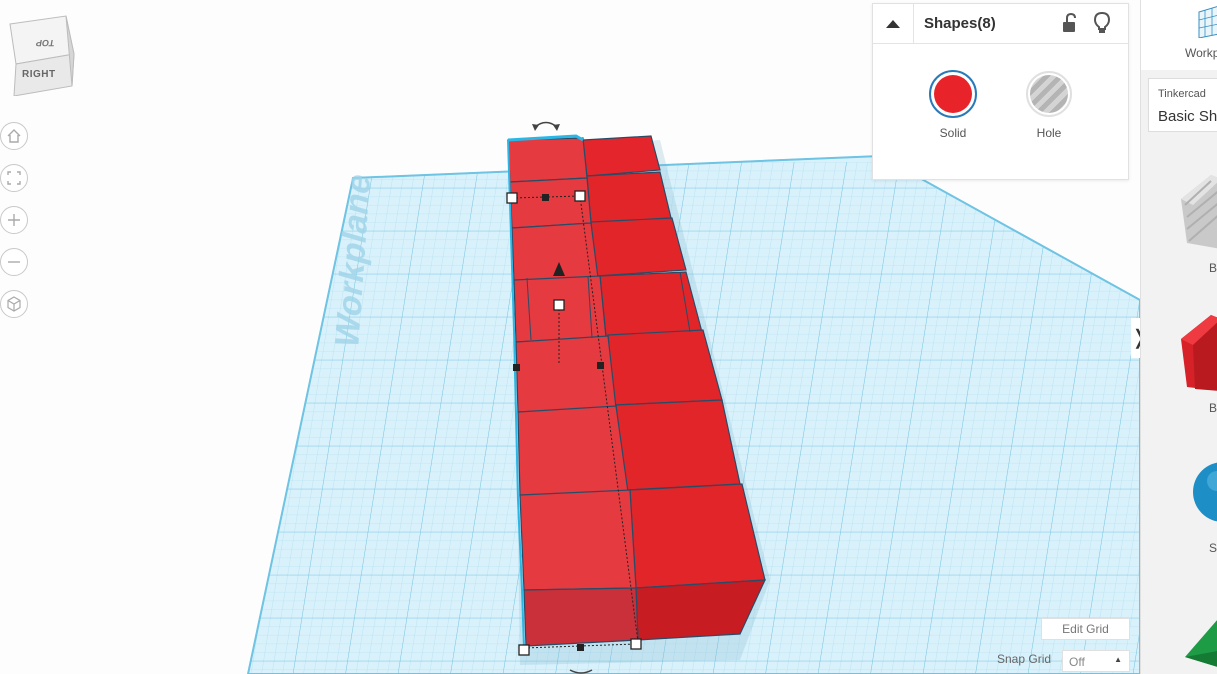  Describe the element at coordinates (1201, 643) in the screenshot. I see `roof-icon` at that location.